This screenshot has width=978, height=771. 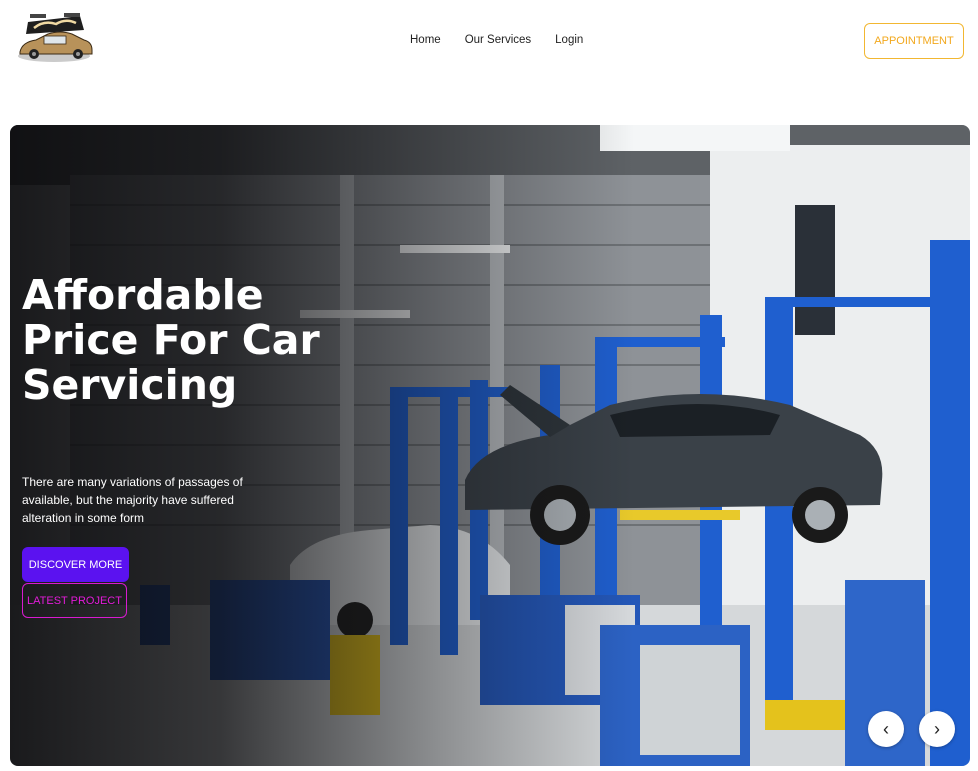 I want to click on chevron-right-icon: ›, so click(x=937, y=728).